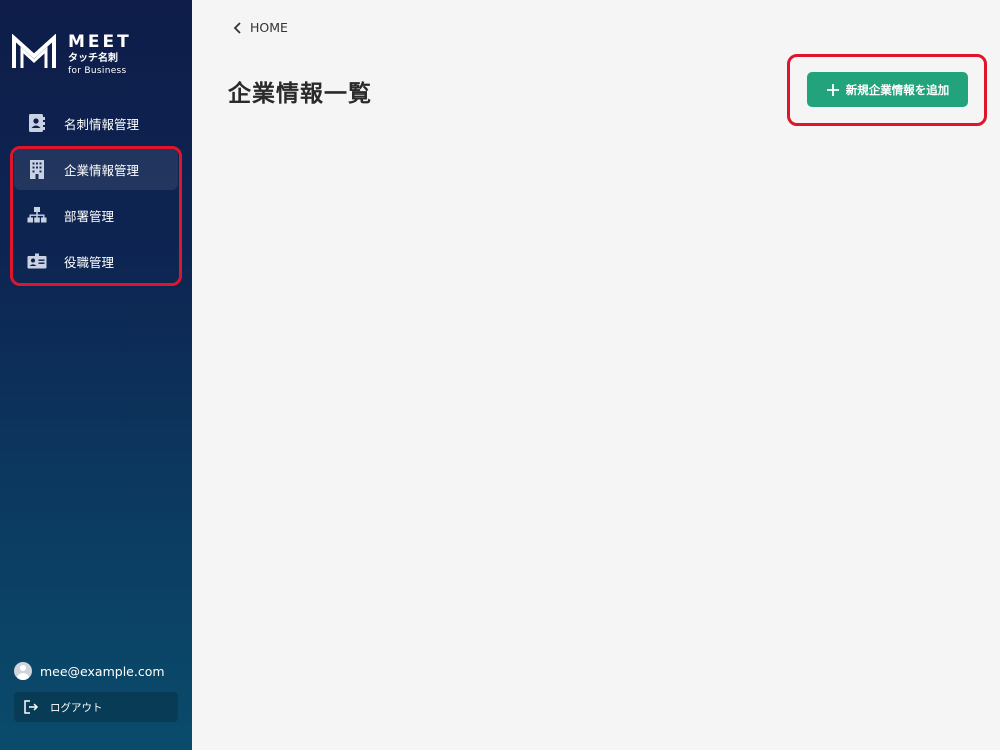 Image resolution: width=1000 pixels, height=750 pixels. I want to click on add-button-label: 新規企業情報を追加, so click(897, 89).